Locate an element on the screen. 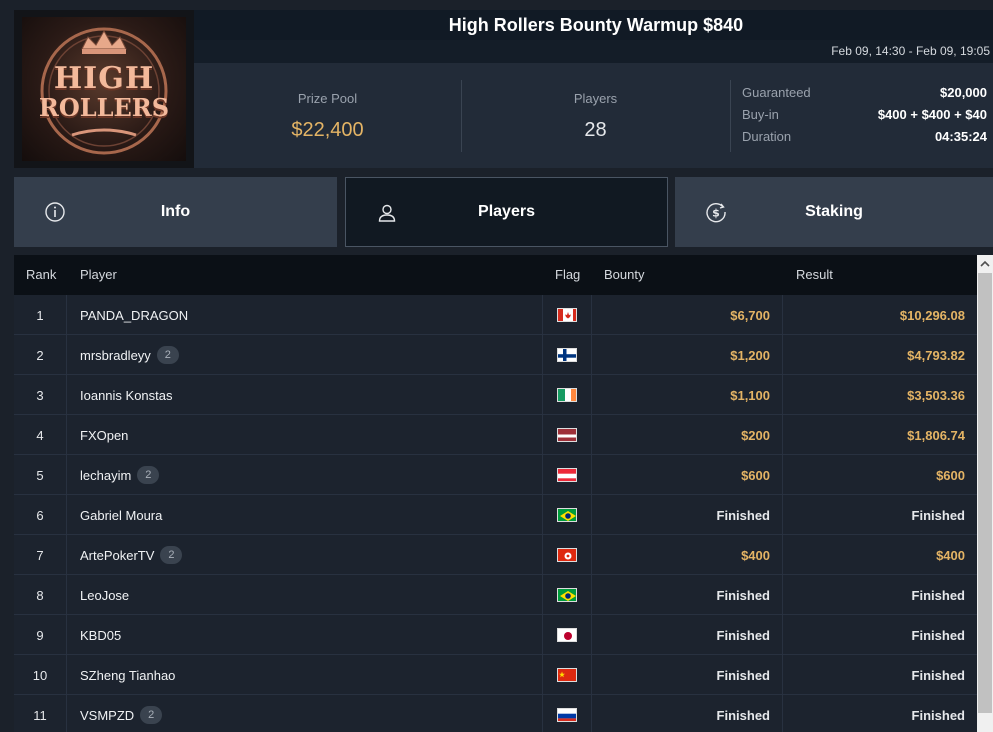  player-cell: Gabriel Moura is located at coordinates (311, 515).